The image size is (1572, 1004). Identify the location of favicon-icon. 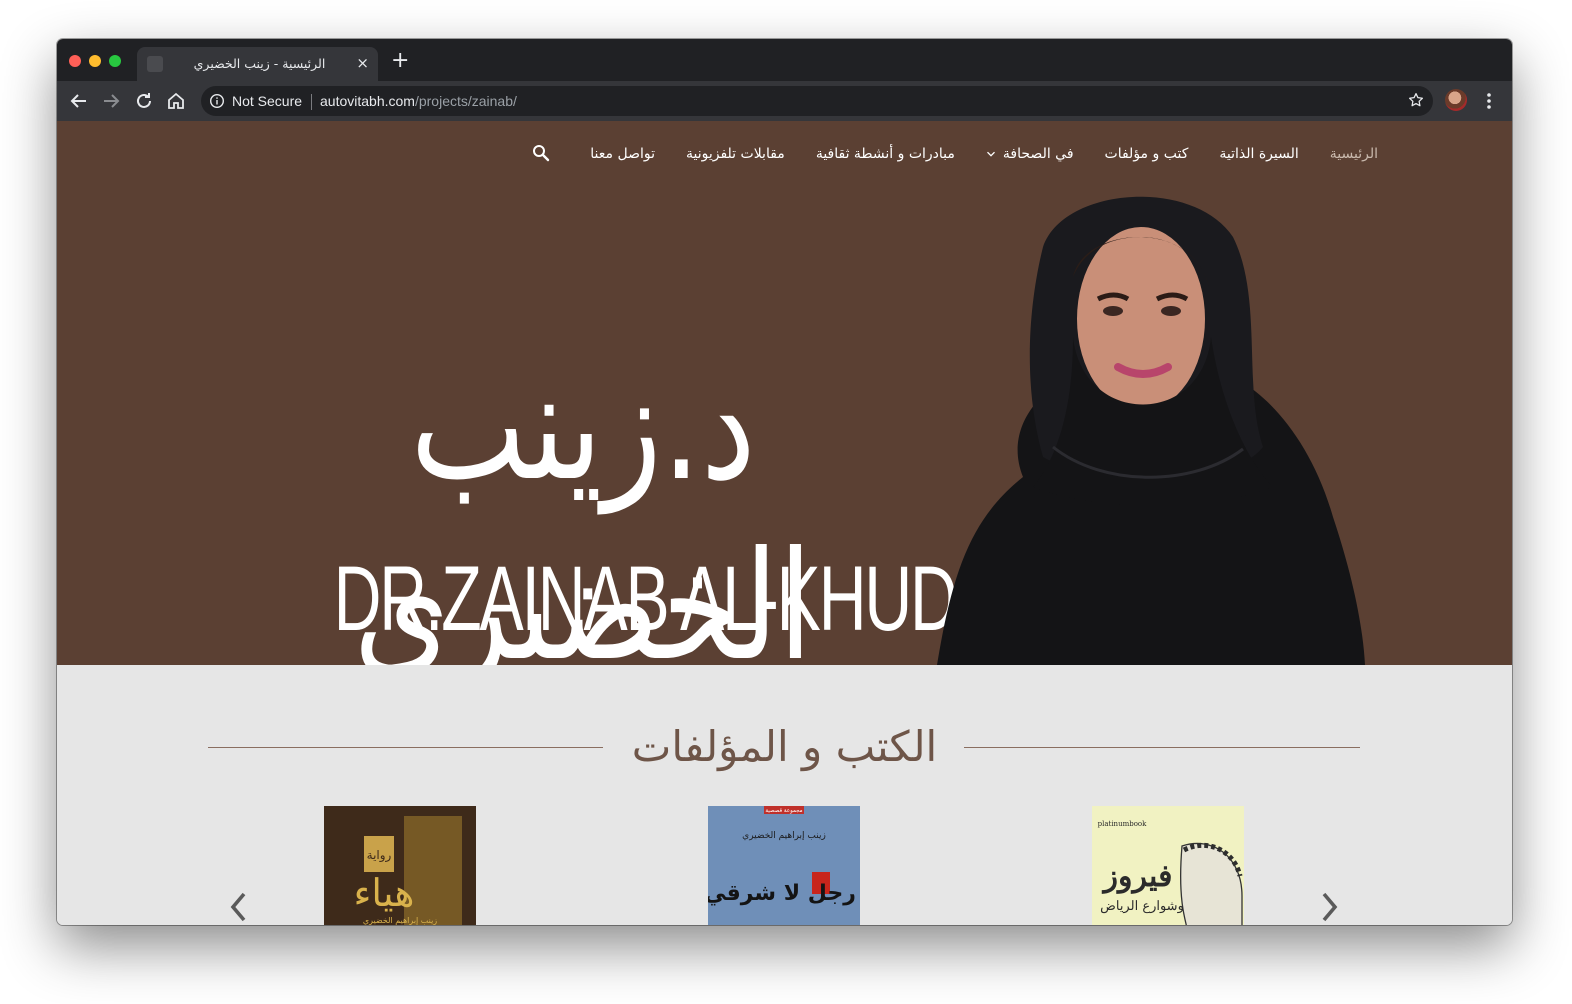
(155, 64).